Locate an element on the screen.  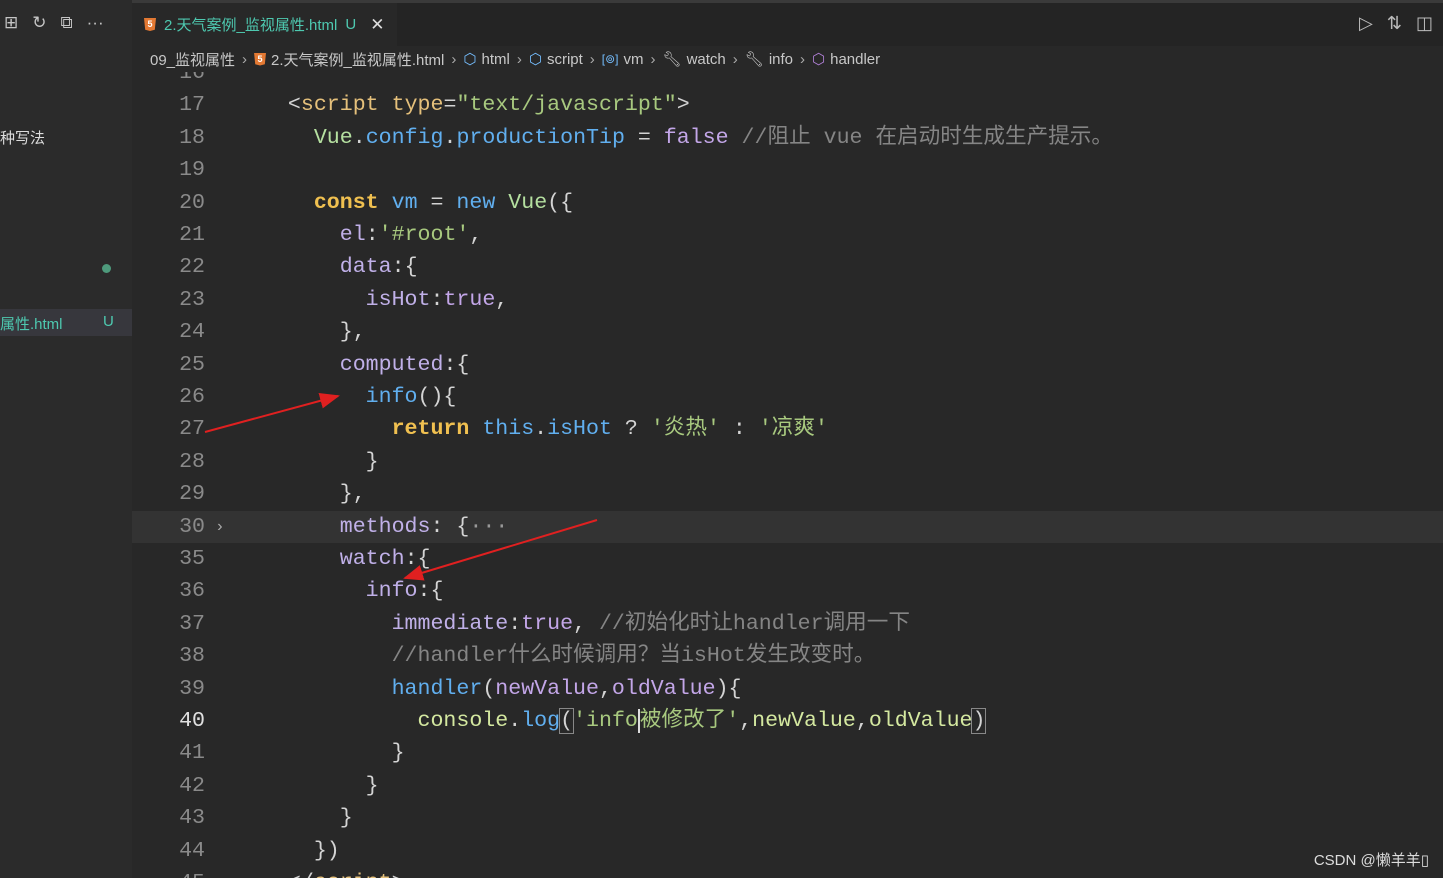
code-token: oldValue is located at coordinates (663, 688).